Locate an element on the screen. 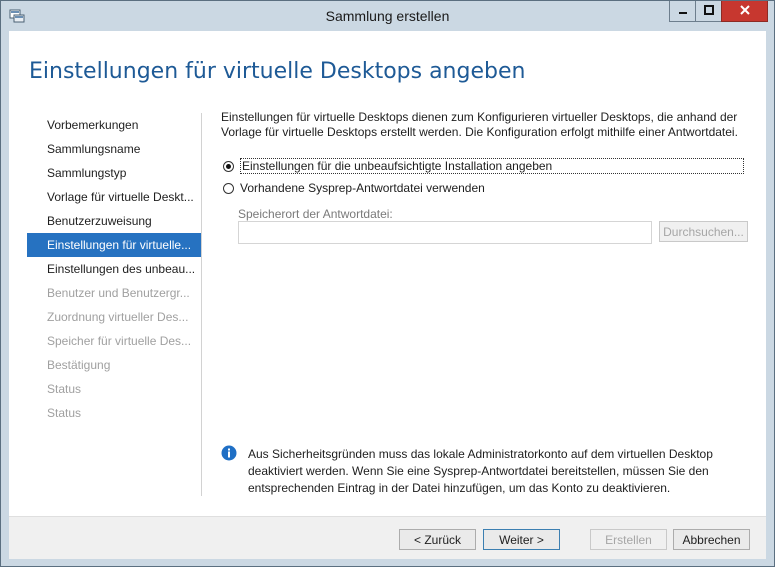 This screenshot has width=775, height=567. nav-step-status-2: Status is located at coordinates (64, 413).